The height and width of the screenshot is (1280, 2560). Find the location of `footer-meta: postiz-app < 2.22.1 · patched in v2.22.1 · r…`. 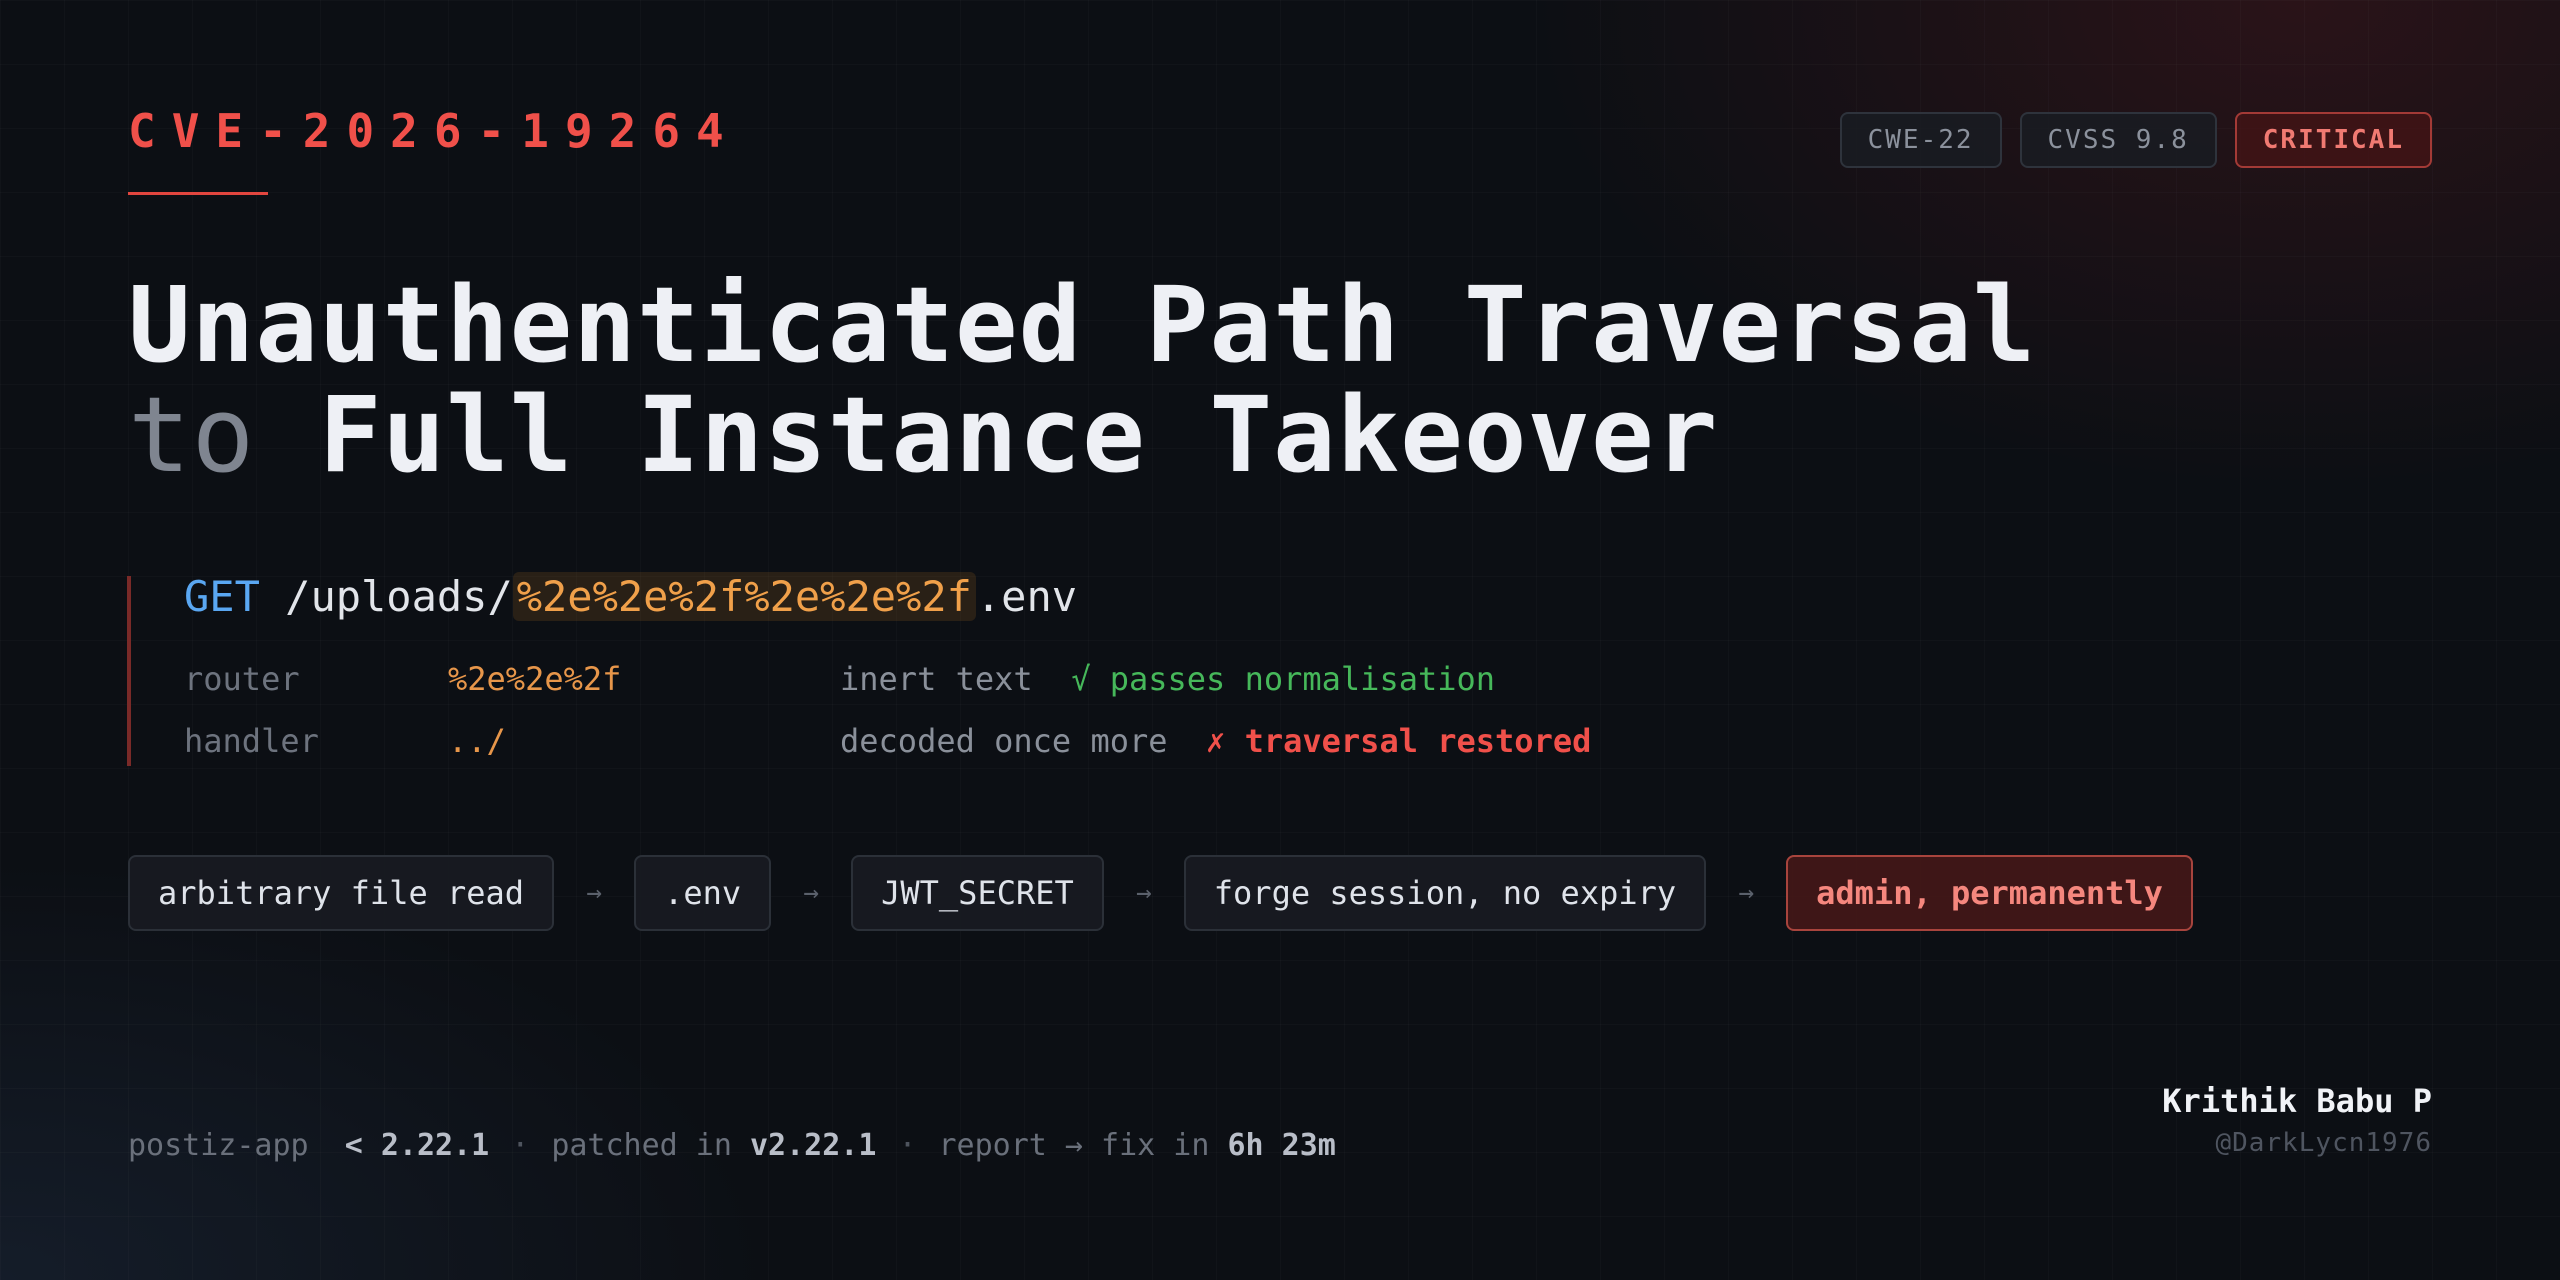

footer-meta: postiz-app < 2.22.1 · patched in v2.22.1 · r… is located at coordinates (732, 1145).